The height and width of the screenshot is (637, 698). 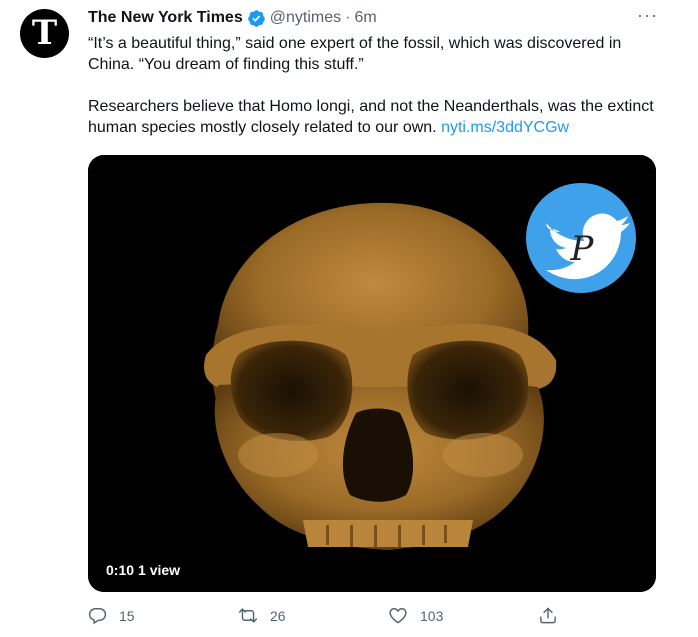 What do you see at coordinates (582, 249) in the screenshot?
I see `watermark-letter: P` at bounding box center [582, 249].